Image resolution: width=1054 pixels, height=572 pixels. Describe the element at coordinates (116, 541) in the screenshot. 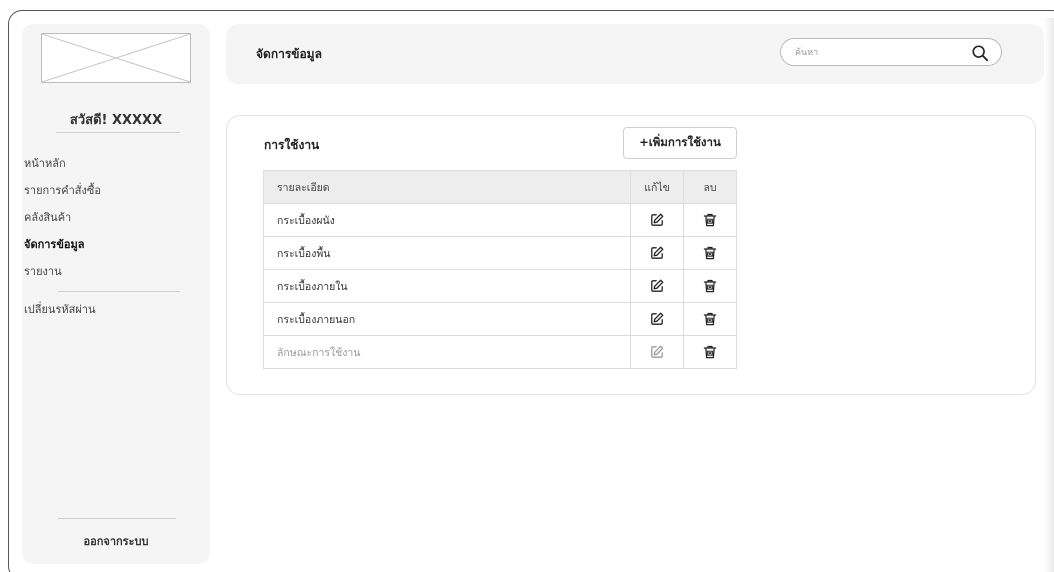

I see `logout-button: ออกจากระบบ` at that location.